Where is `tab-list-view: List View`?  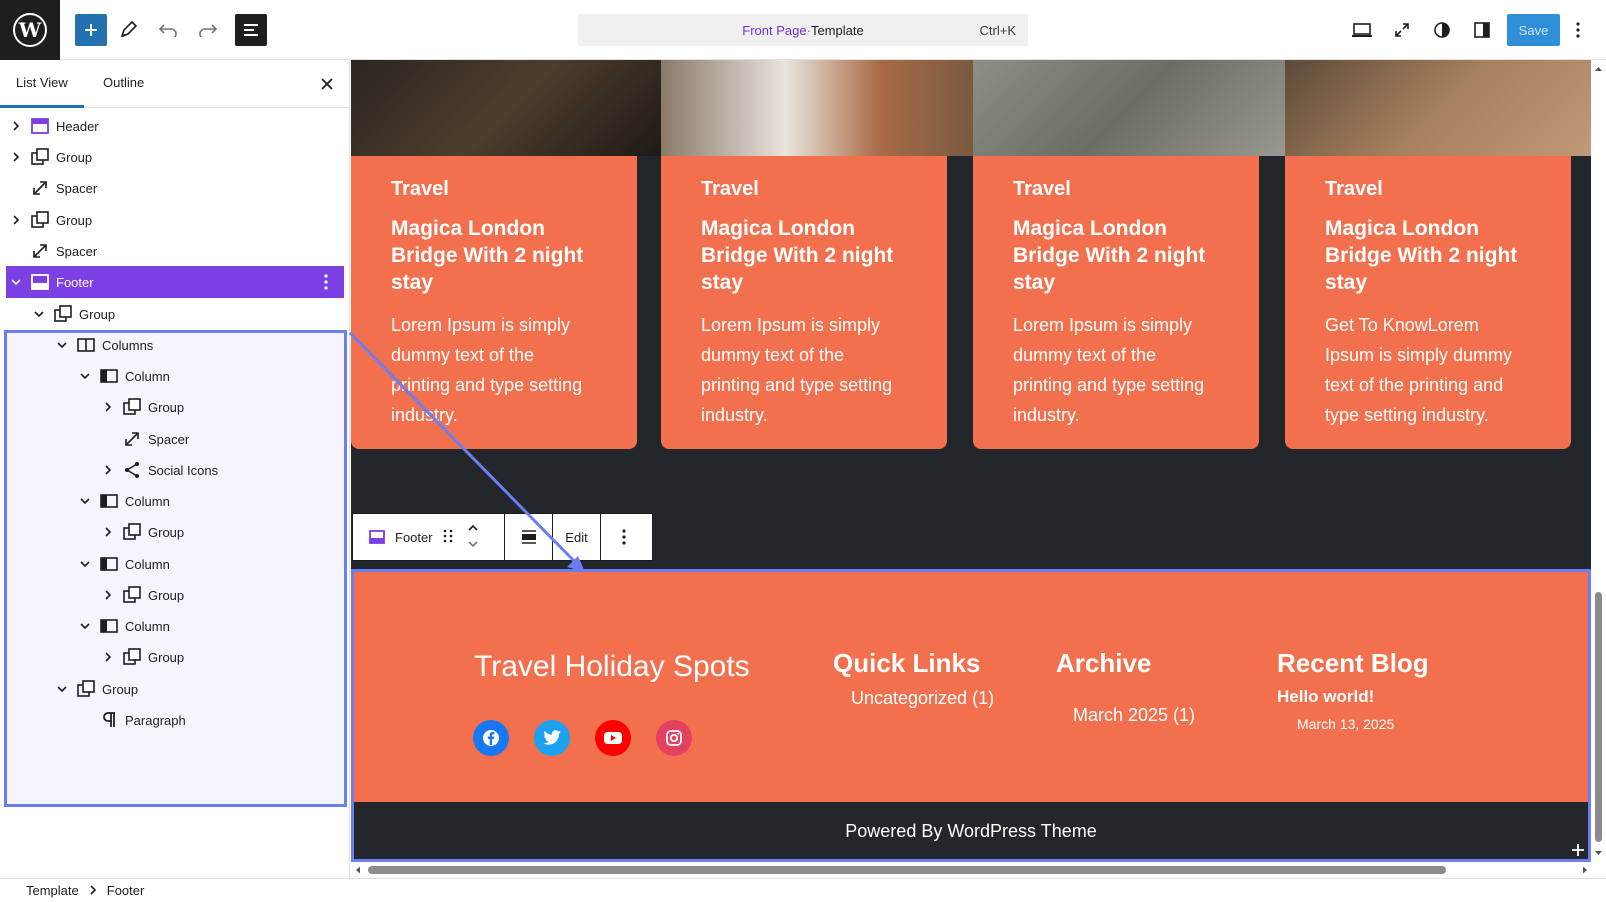 tab-list-view: List View is located at coordinates (42, 84).